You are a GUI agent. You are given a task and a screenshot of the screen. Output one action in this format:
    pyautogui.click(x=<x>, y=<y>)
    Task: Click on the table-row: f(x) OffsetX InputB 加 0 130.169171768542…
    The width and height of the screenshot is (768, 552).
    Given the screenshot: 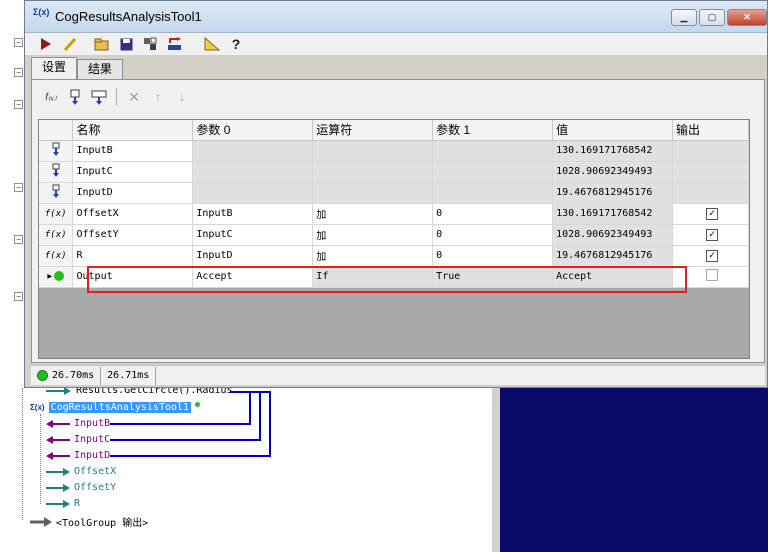 What is the action you would take?
    pyautogui.click(x=394, y=214)
    